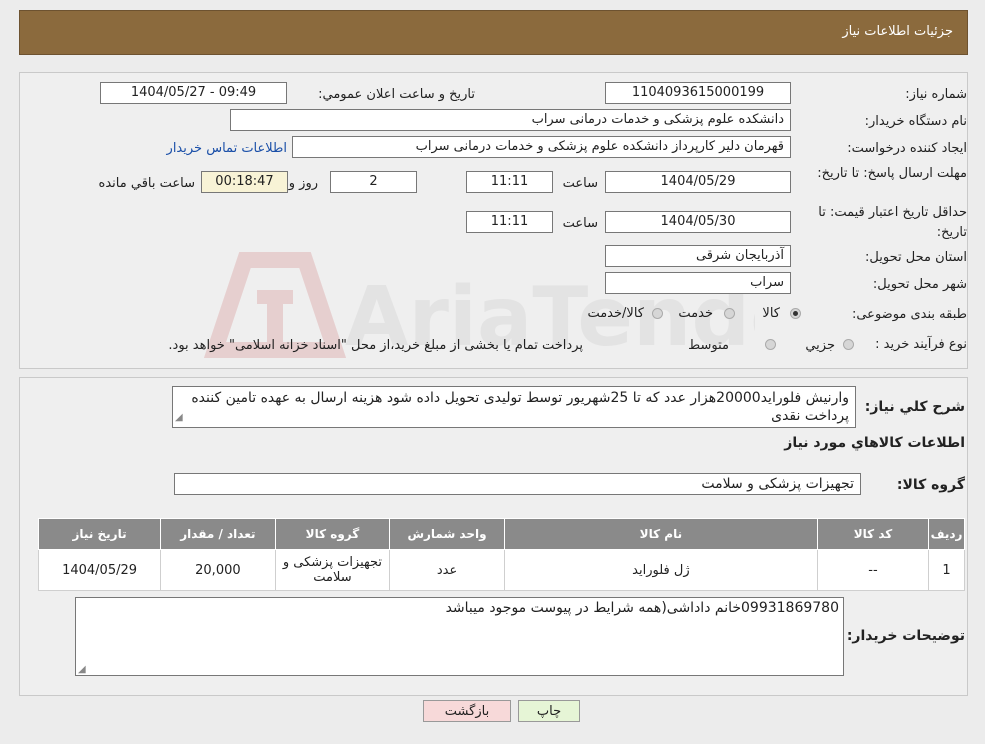 This screenshot has height=744, width=985. Describe the element at coordinates (615, 313) in the screenshot. I see `category-option-both: کالا/خدمت` at that location.